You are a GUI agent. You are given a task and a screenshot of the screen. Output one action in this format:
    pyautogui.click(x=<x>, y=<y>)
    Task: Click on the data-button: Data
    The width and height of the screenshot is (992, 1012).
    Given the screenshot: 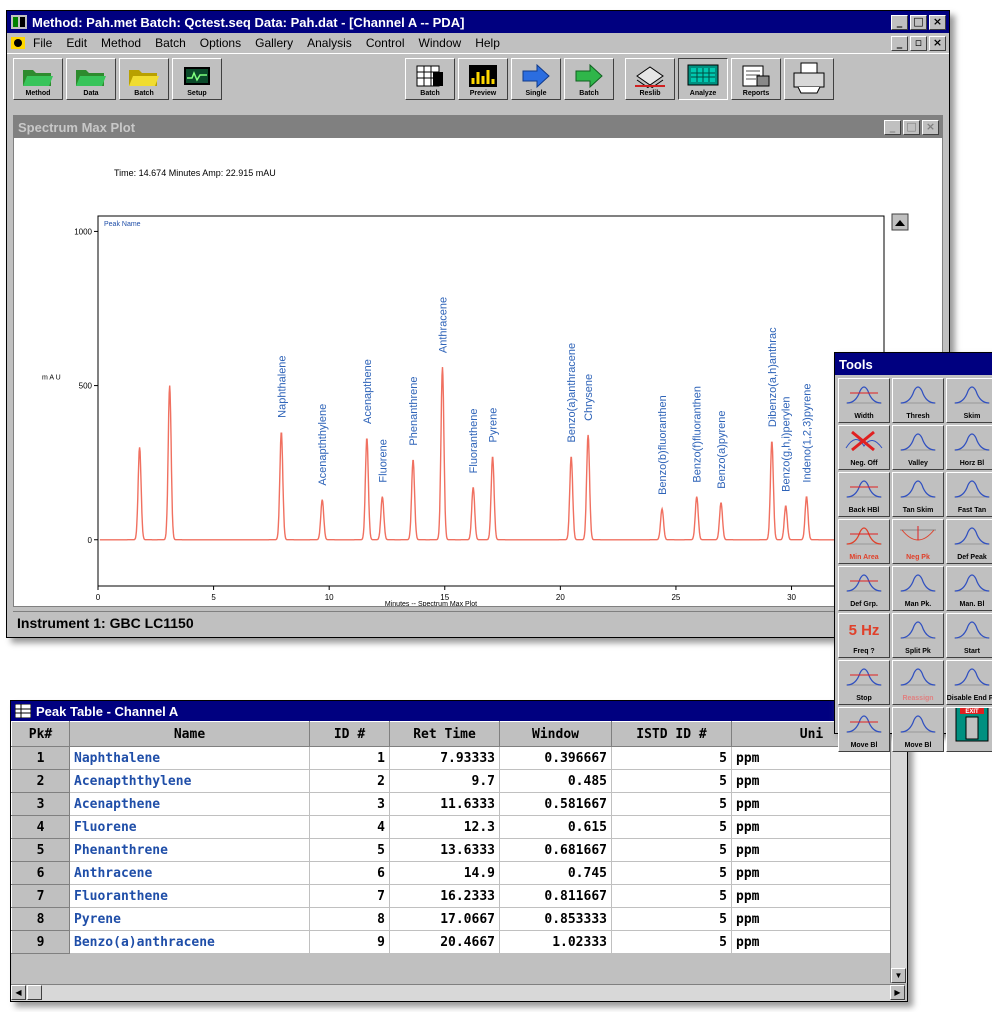 What is the action you would take?
    pyautogui.click(x=91, y=79)
    